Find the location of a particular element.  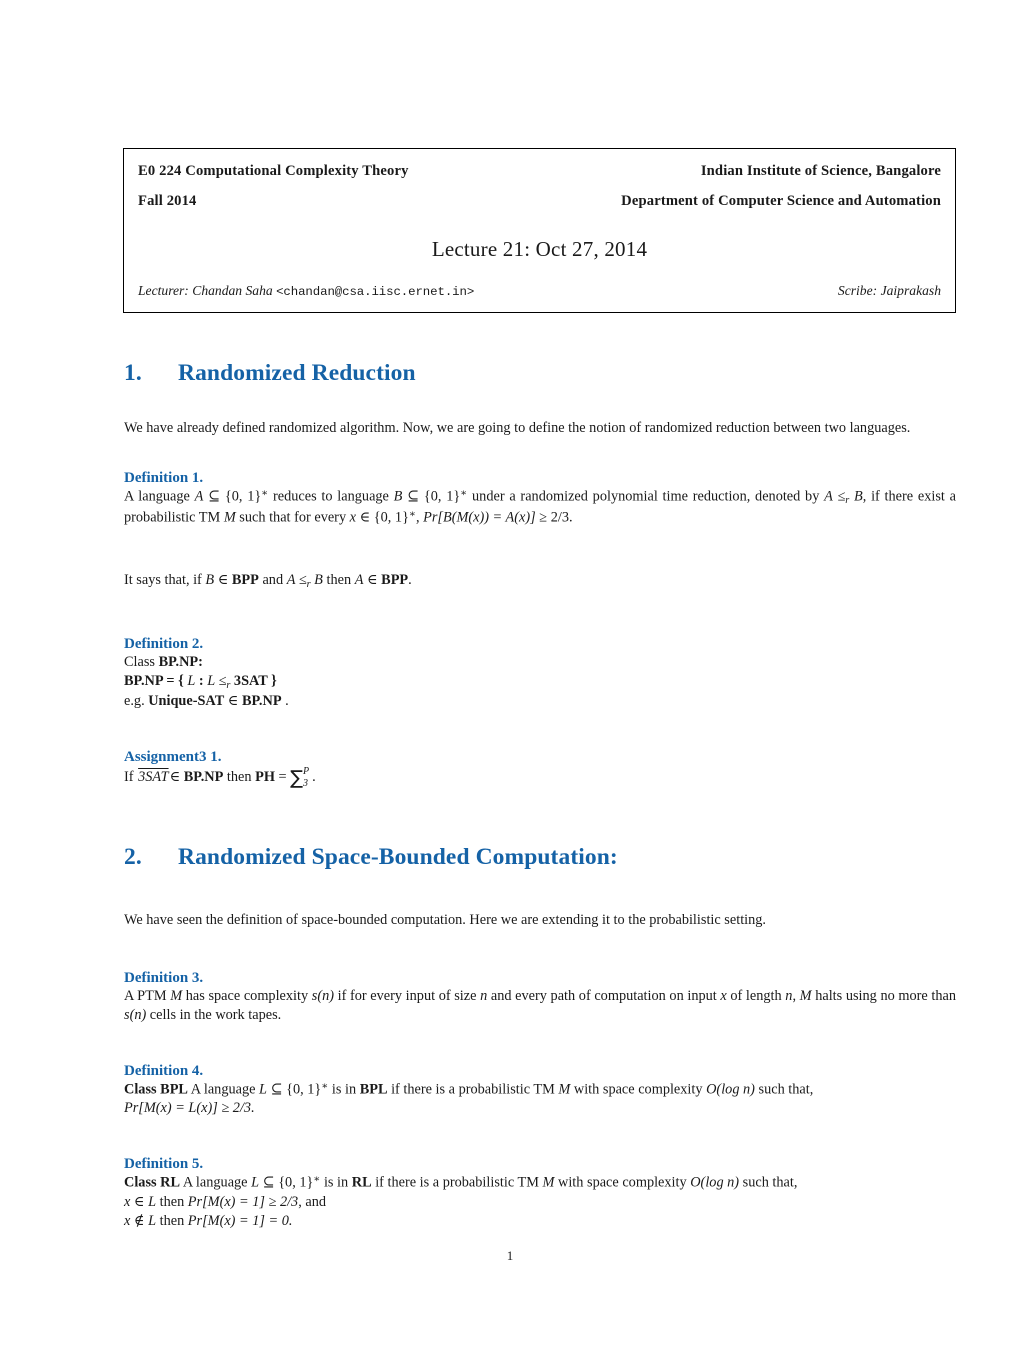

def4-t4: is in is located at coordinates (344, 1089).